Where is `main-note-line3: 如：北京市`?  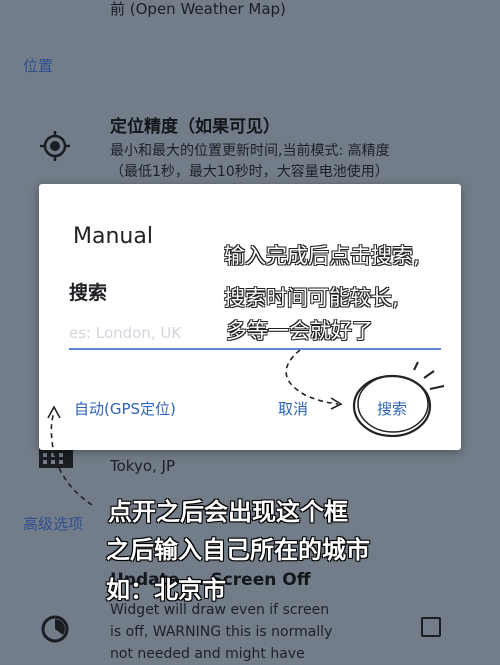 main-note-line3: 如：北京市 is located at coordinates (166, 590).